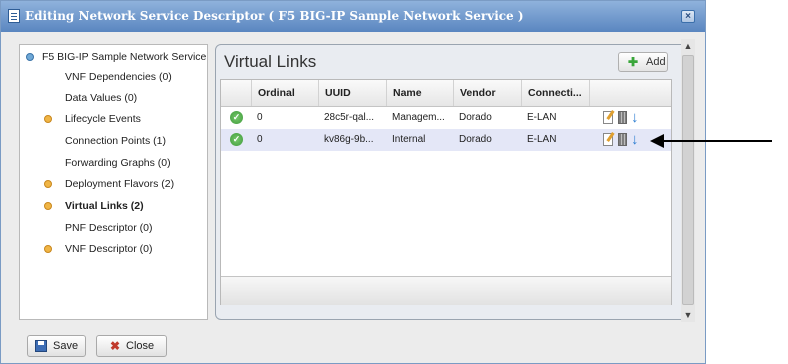  I want to click on add-button-label: Add, so click(656, 62).